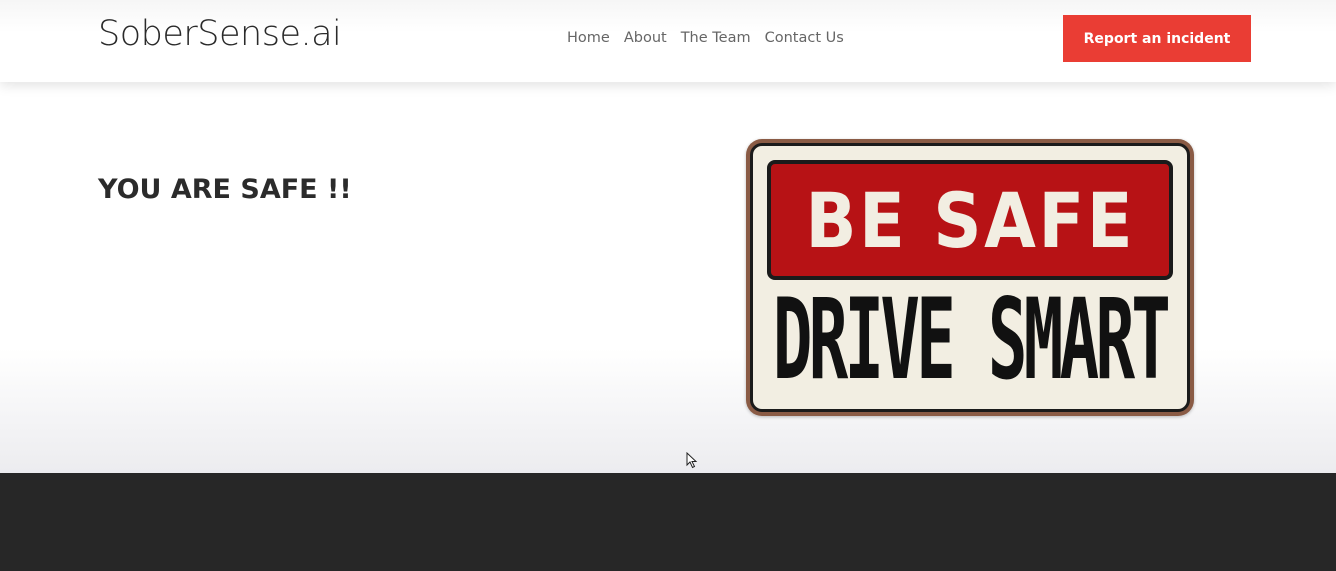 The width and height of the screenshot is (1336, 571). Describe the element at coordinates (692, 460) in the screenshot. I see `mouse-cursor-icon` at that location.